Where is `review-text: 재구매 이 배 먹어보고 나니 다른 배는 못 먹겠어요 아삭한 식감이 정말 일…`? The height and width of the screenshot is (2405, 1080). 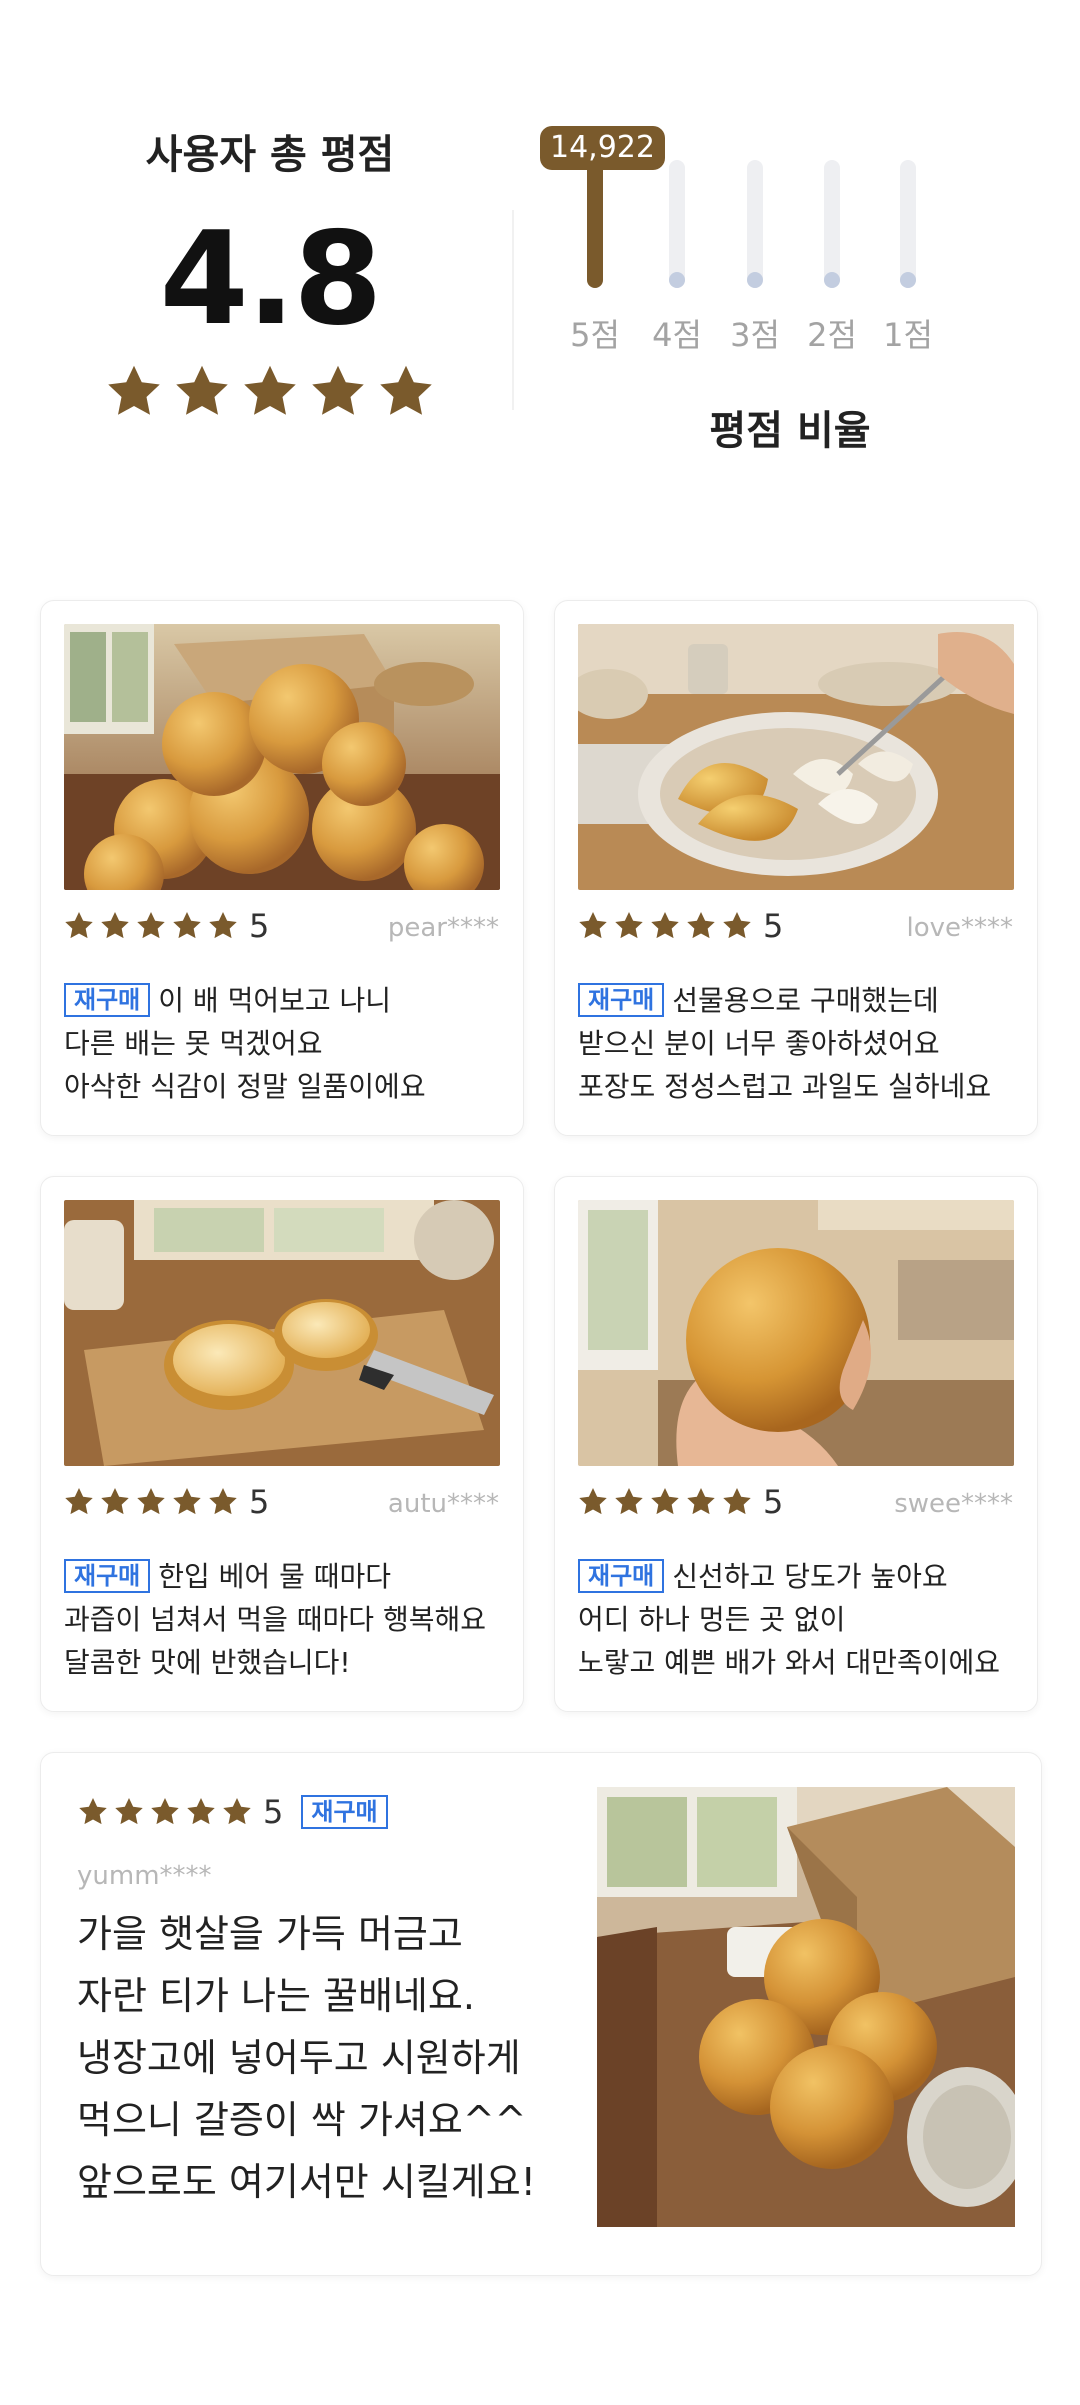 review-text: 재구매 이 배 먹어보고 나니 다른 배는 못 먹겠어요 아삭한 식감이 정말 일… is located at coordinates (284, 1043).